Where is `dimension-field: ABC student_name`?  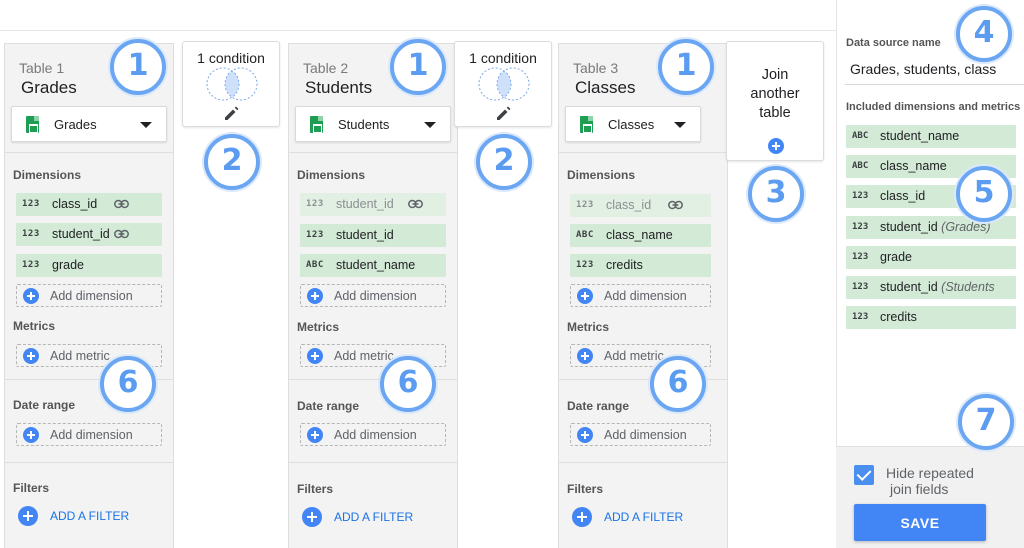
dimension-field: ABC student_name is located at coordinates (373, 265).